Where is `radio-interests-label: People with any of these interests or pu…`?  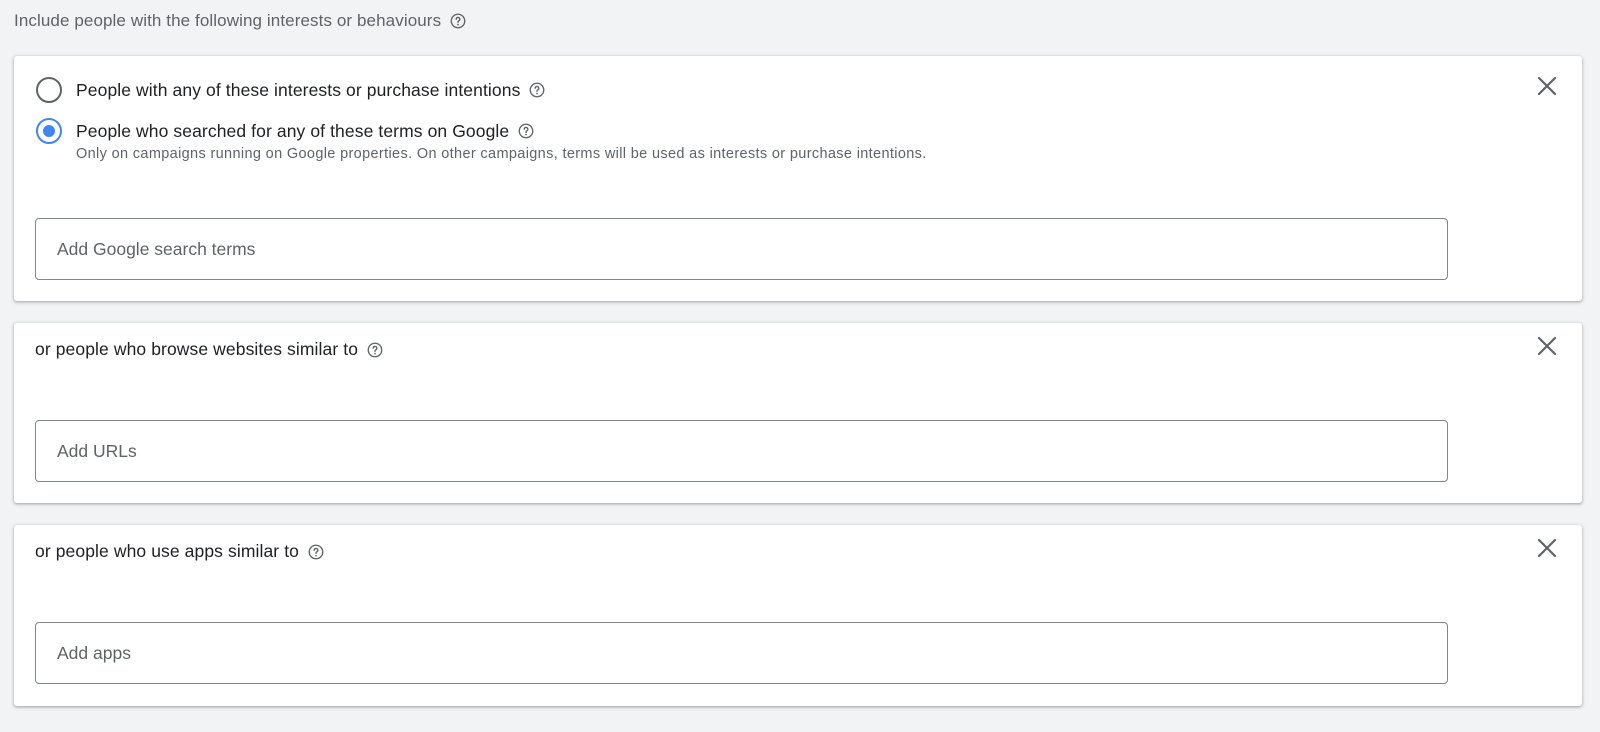
radio-interests-label: People with any of these interests or pu… is located at coordinates (298, 90).